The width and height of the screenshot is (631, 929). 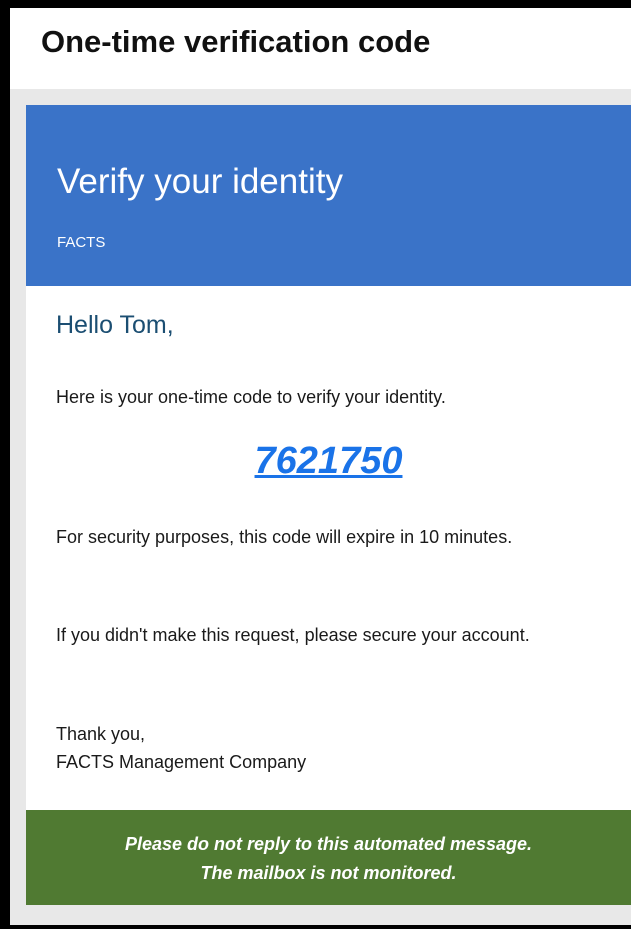 What do you see at coordinates (101, 734) in the screenshot?
I see `signoff-thanks: Thank you,` at bounding box center [101, 734].